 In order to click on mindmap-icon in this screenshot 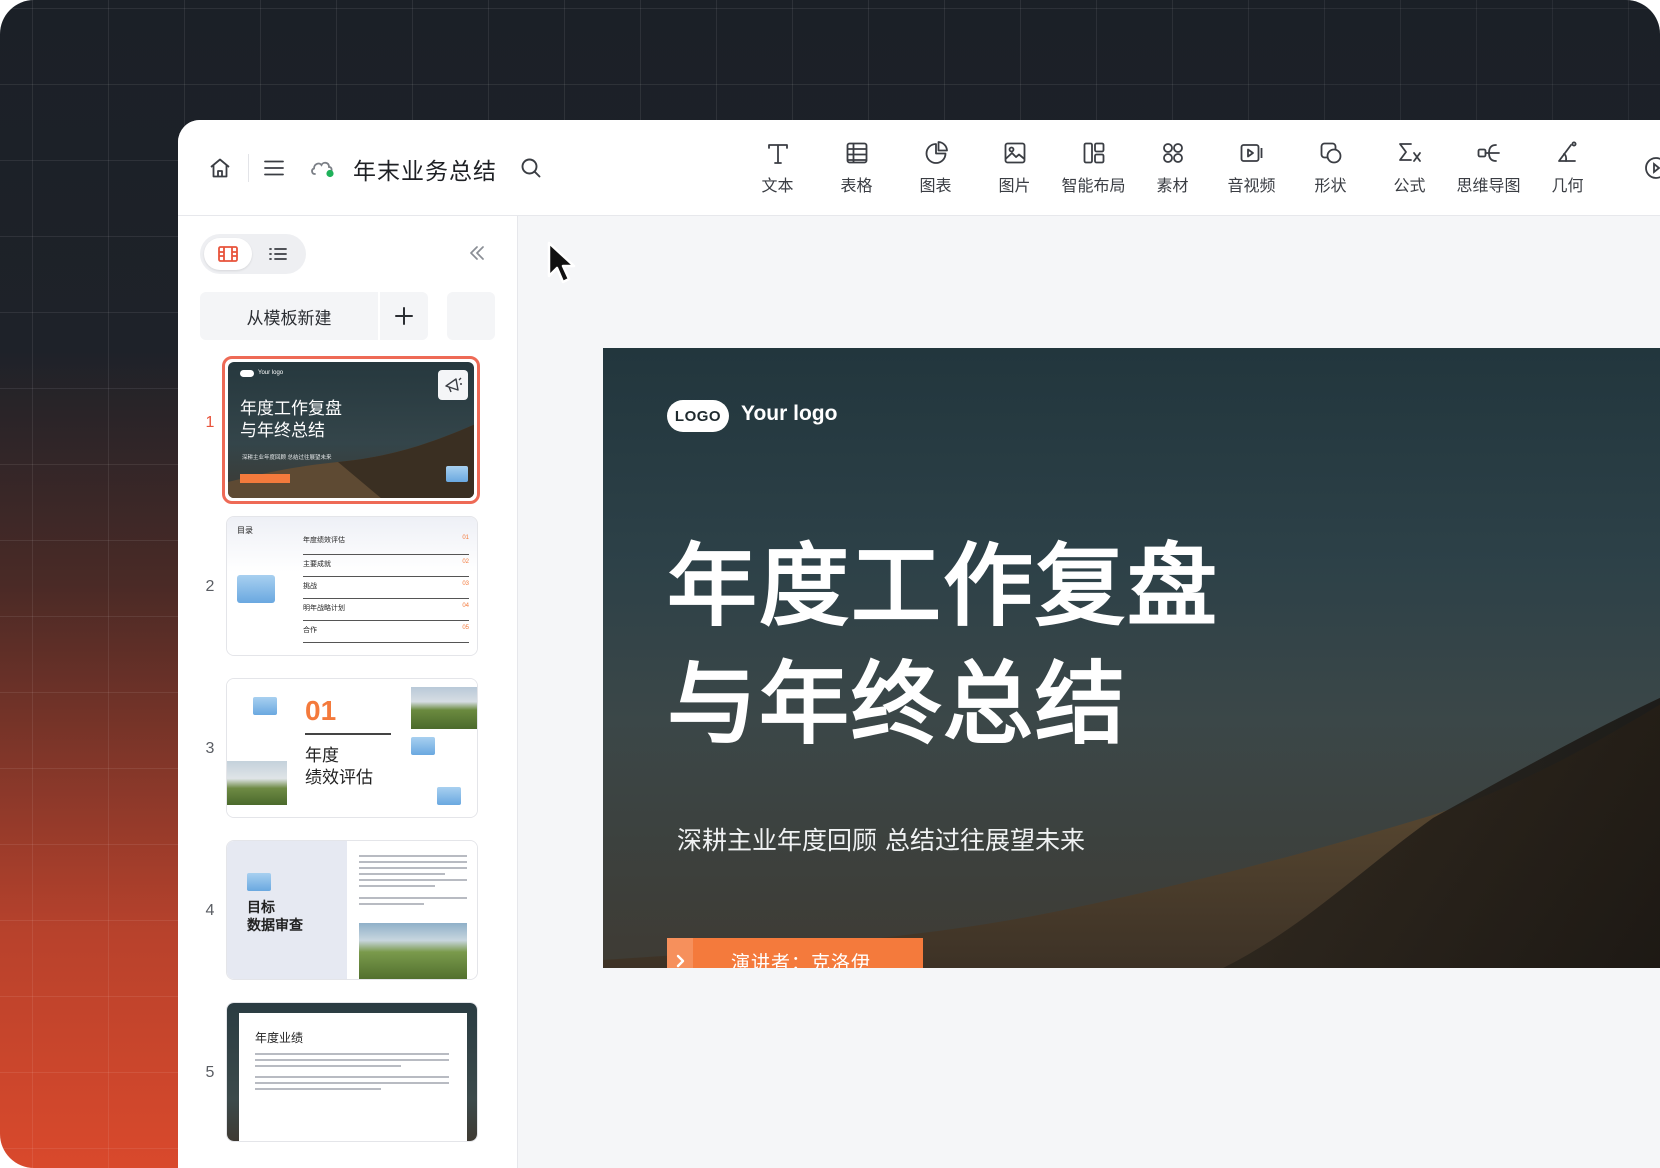, I will do `click(1488, 153)`.